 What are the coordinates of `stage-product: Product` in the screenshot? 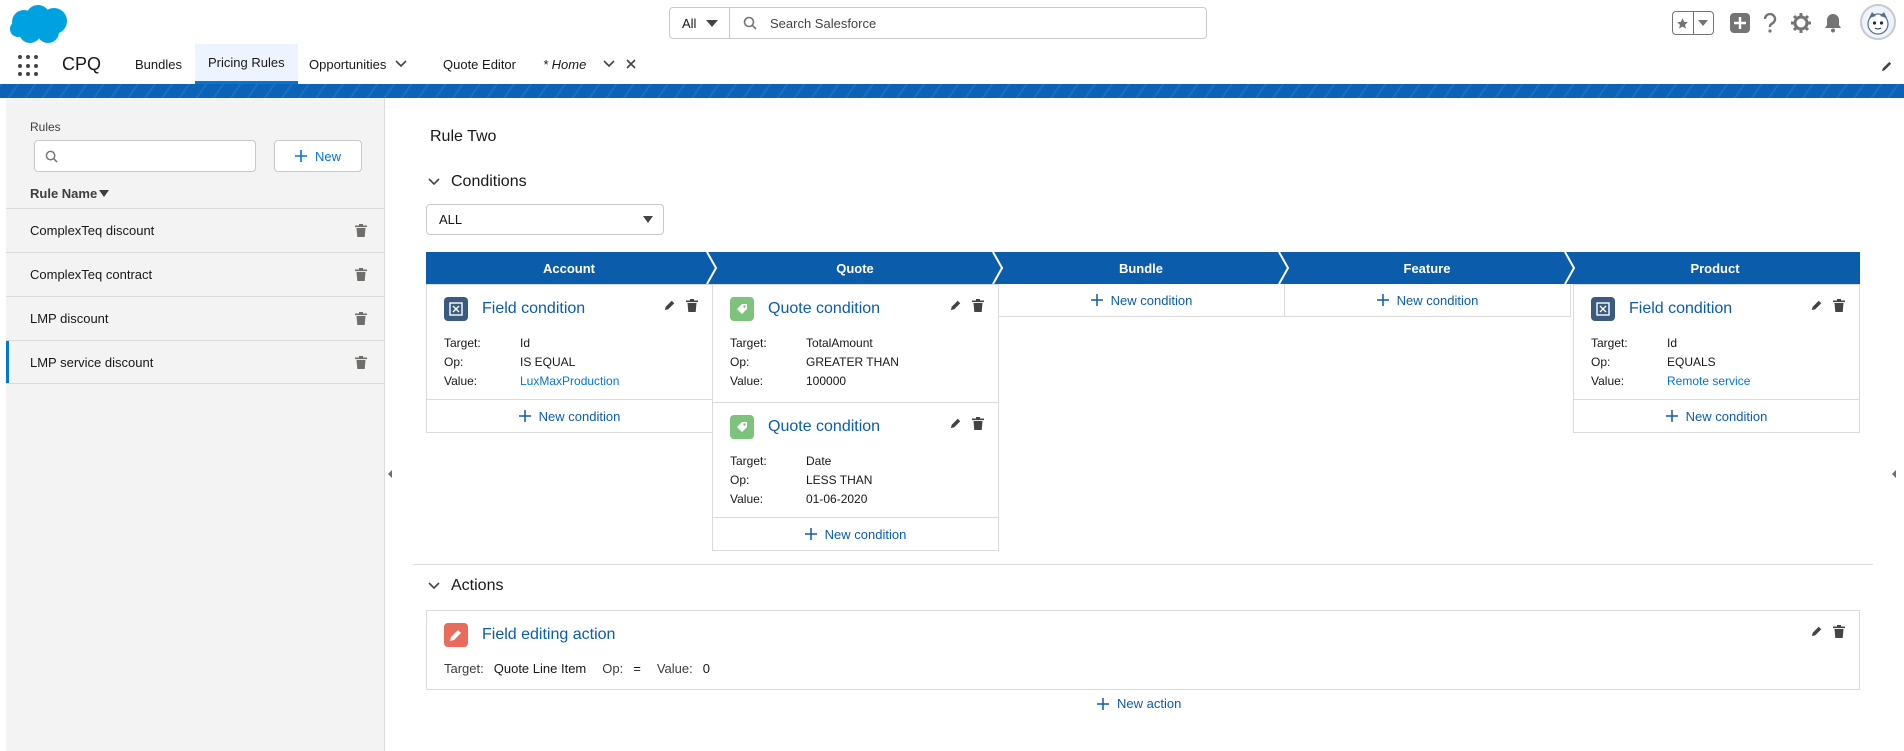 It's located at (1715, 268).